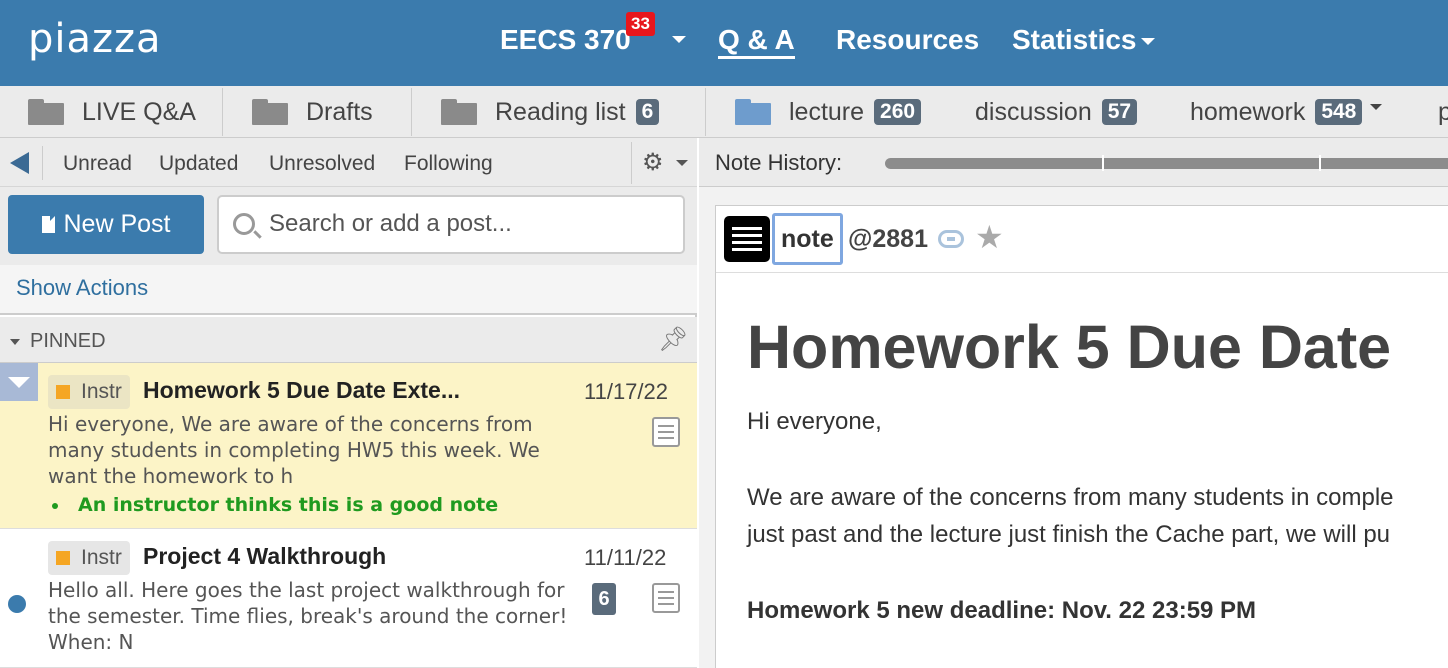 Image resolution: width=1448 pixels, height=668 pixels. Describe the element at coordinates (640, 24) in the screenshot. I see `course-notification-badge: 33` at that location.